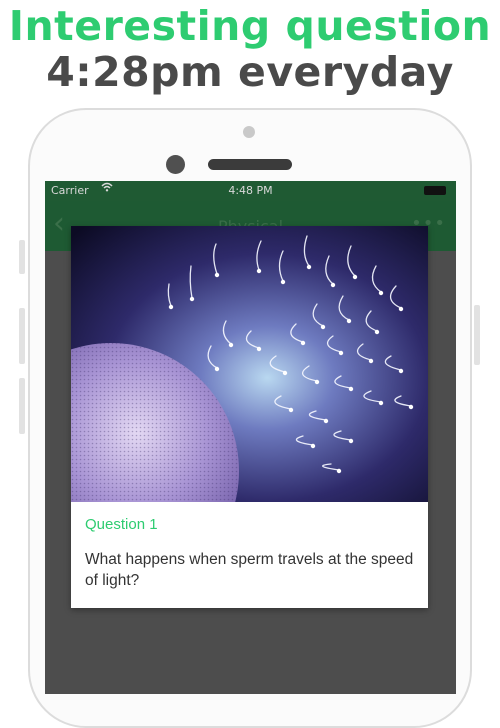 The height and width of the screenshot is (728, 500). What do you see at coordinates (22, 406) in the screenshot?
I see `phone-volume-down-button` at bounding box center [22, 406].